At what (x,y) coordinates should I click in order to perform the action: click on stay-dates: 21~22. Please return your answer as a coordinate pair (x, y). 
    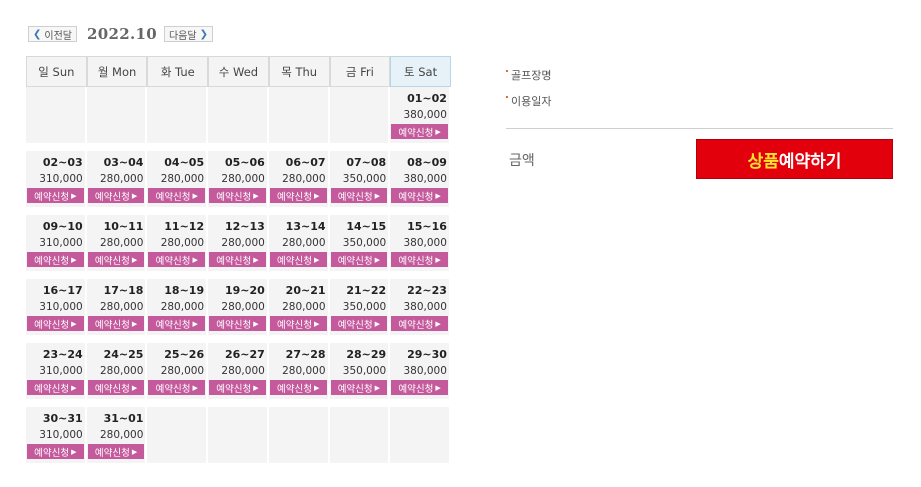
    Looking at the image, I should click on (366, 290).